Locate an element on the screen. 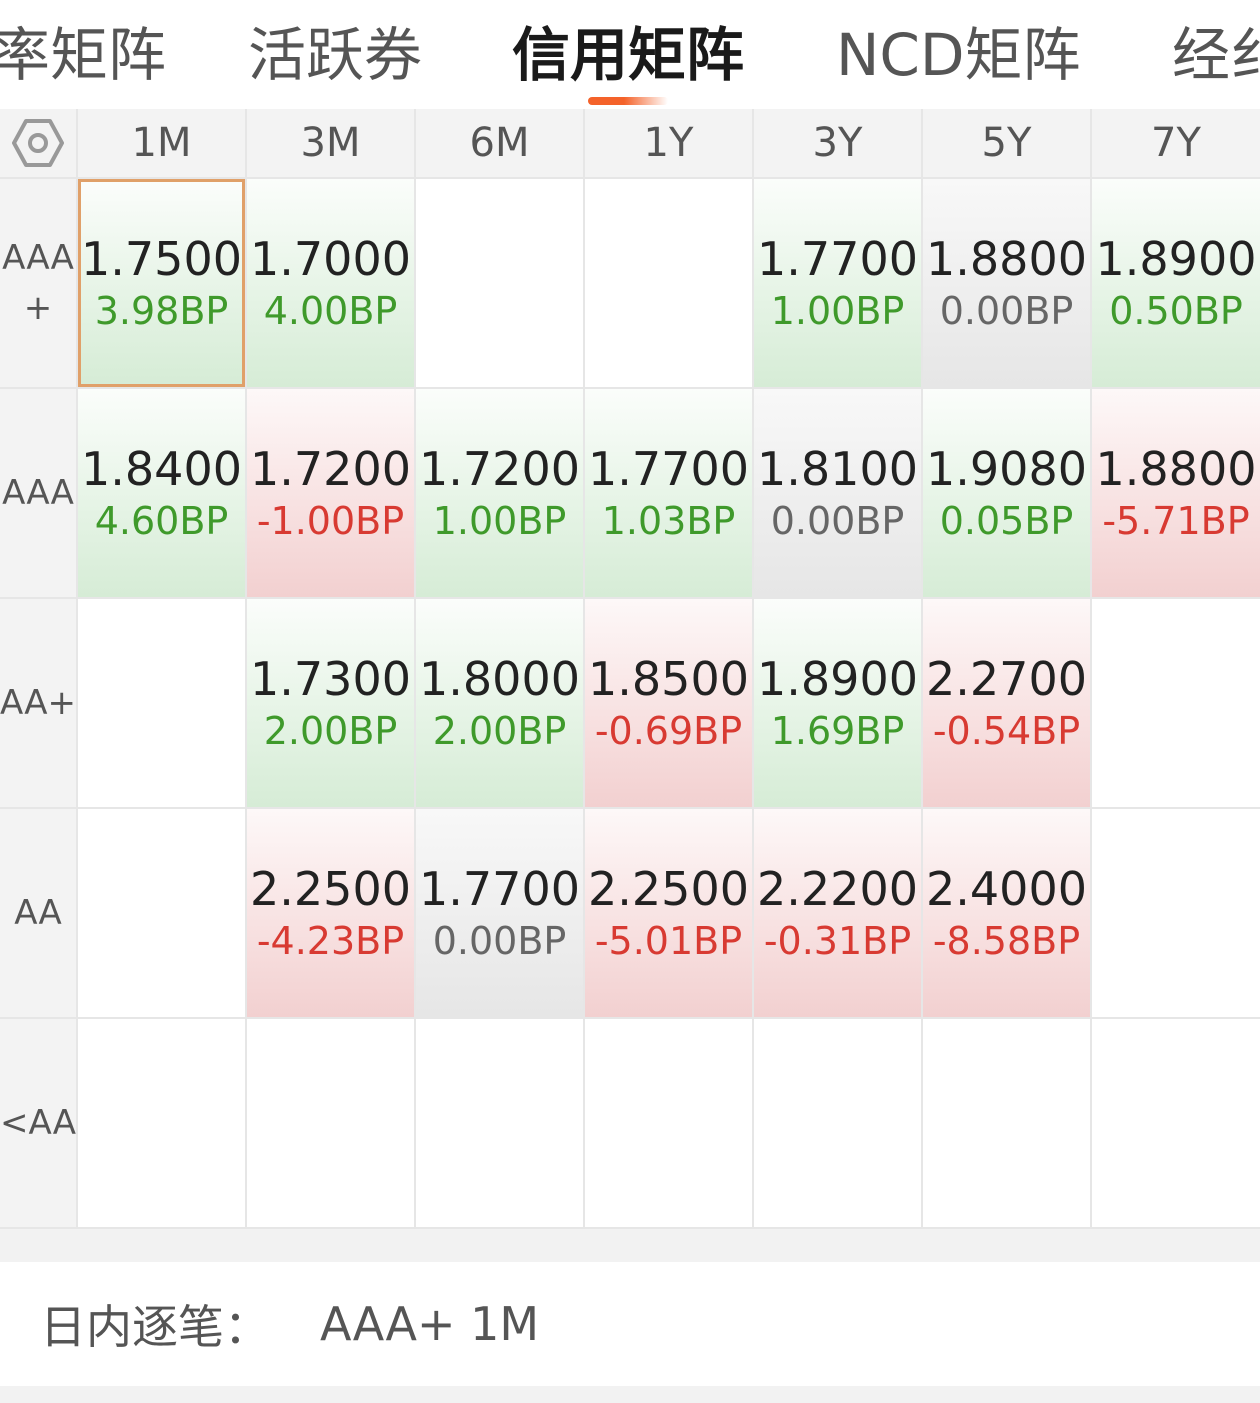 The height and width of the screenshot is (1403, 1260). yield-change: 4.60BP is located at coordinates (161, 521).